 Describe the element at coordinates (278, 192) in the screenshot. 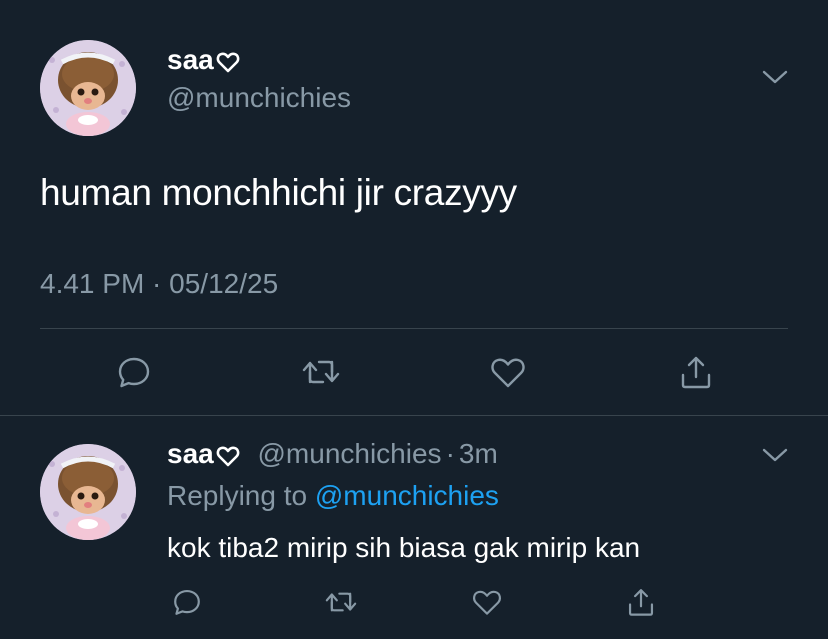

I see `tweet-text: human monchhichi jir crazyyy` at that location.